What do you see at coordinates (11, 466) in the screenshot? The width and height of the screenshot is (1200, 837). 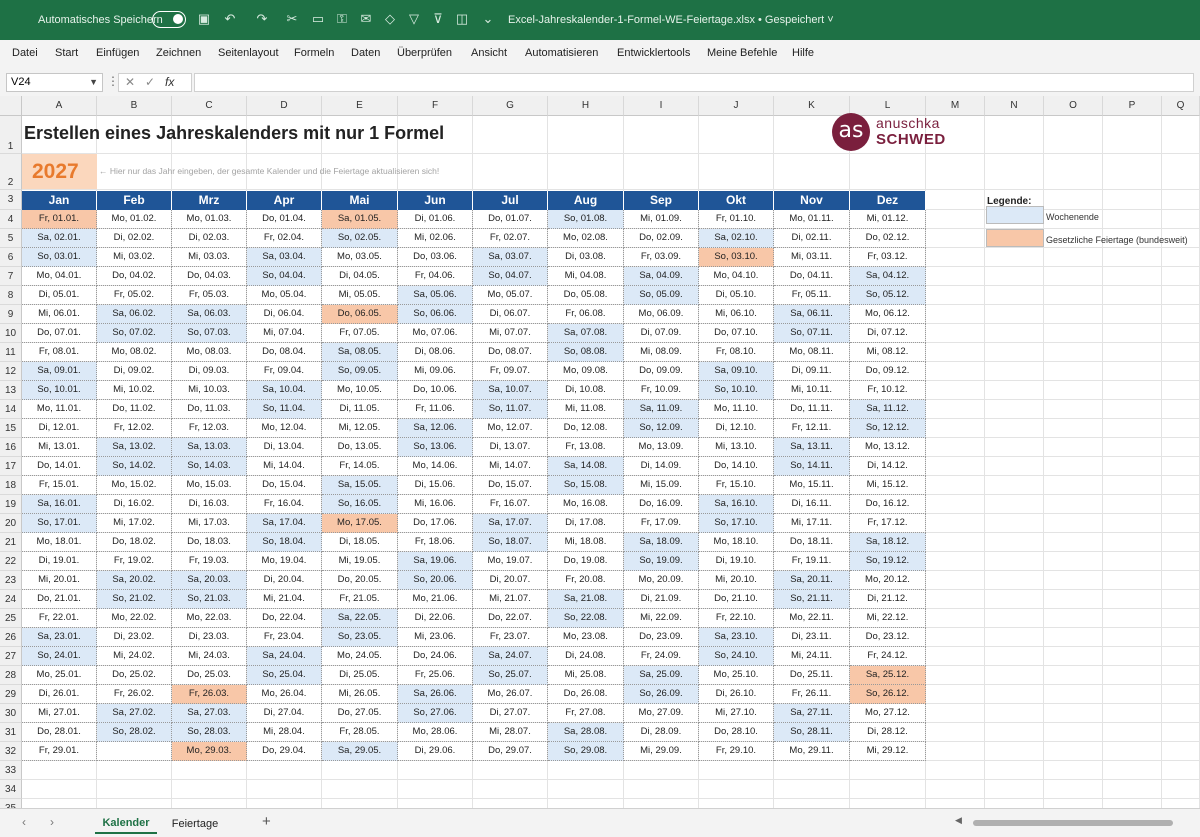 I see `row-header-17: 17` at bounding box center [11, 466].